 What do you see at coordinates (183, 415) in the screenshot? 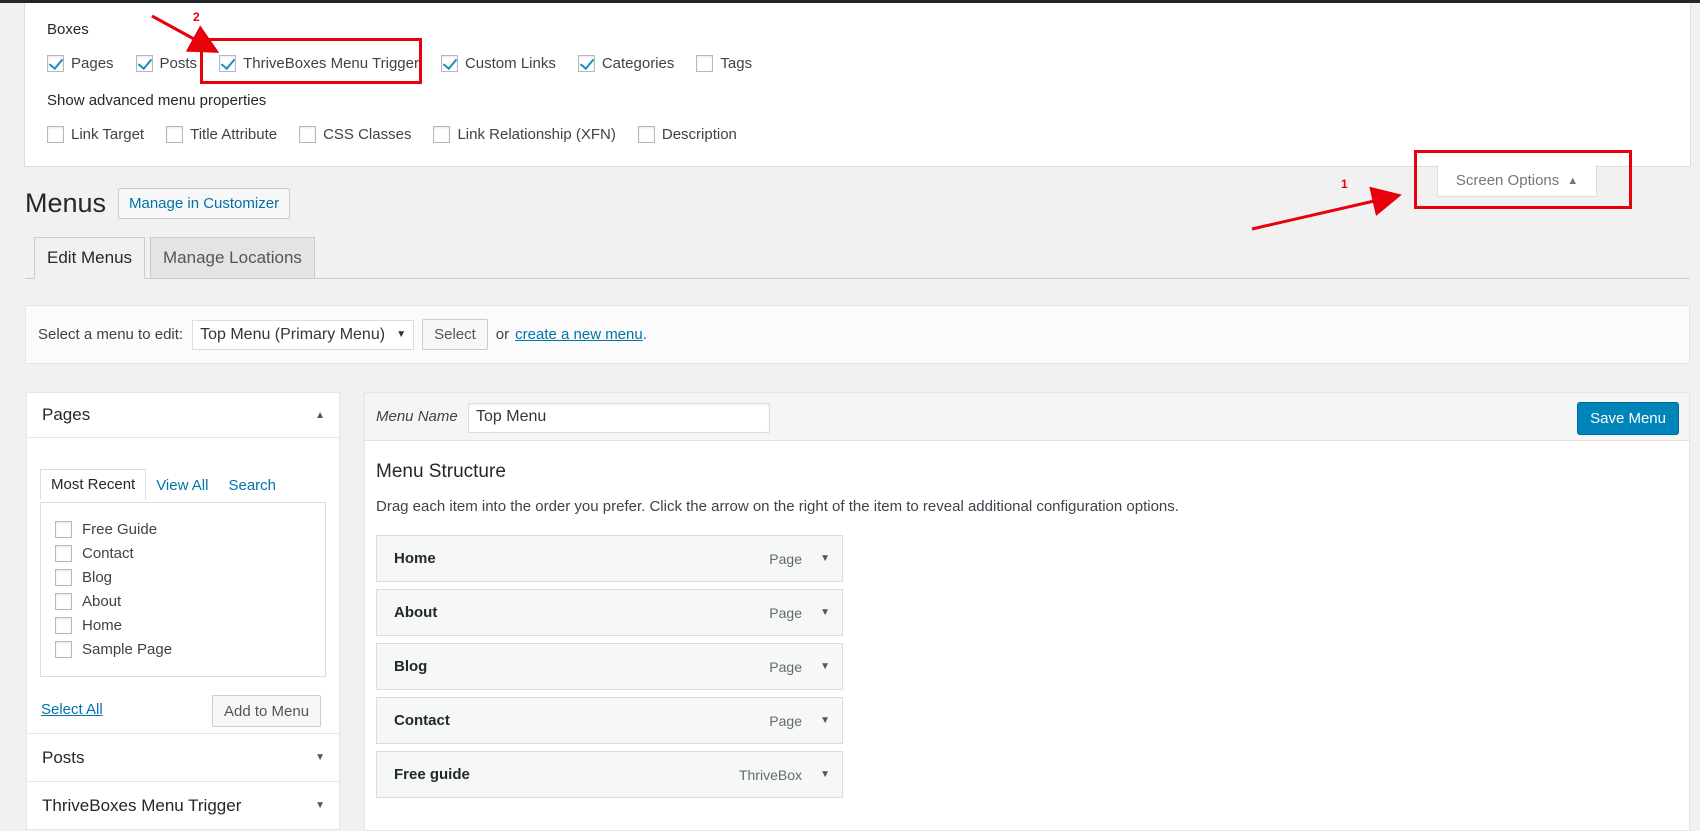
I see `pages-accordion-header: Pages ▲` at bounding box center [183, 415].